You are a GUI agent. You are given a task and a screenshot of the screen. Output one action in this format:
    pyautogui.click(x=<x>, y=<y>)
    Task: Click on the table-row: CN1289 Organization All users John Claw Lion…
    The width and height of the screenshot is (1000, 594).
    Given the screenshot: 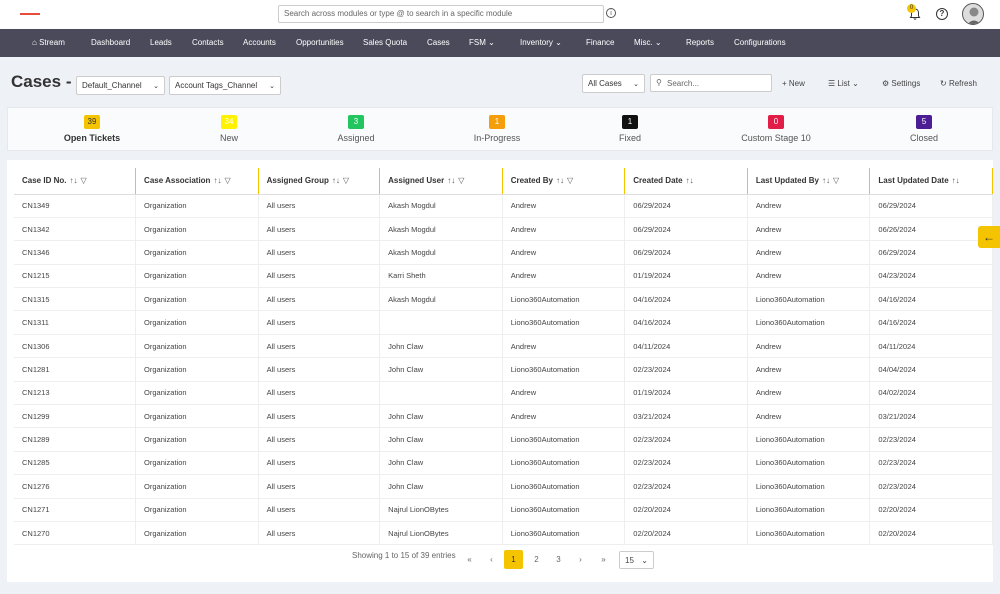 What is the action you would take?
    pyautogui.click(x=503, y=439)
    